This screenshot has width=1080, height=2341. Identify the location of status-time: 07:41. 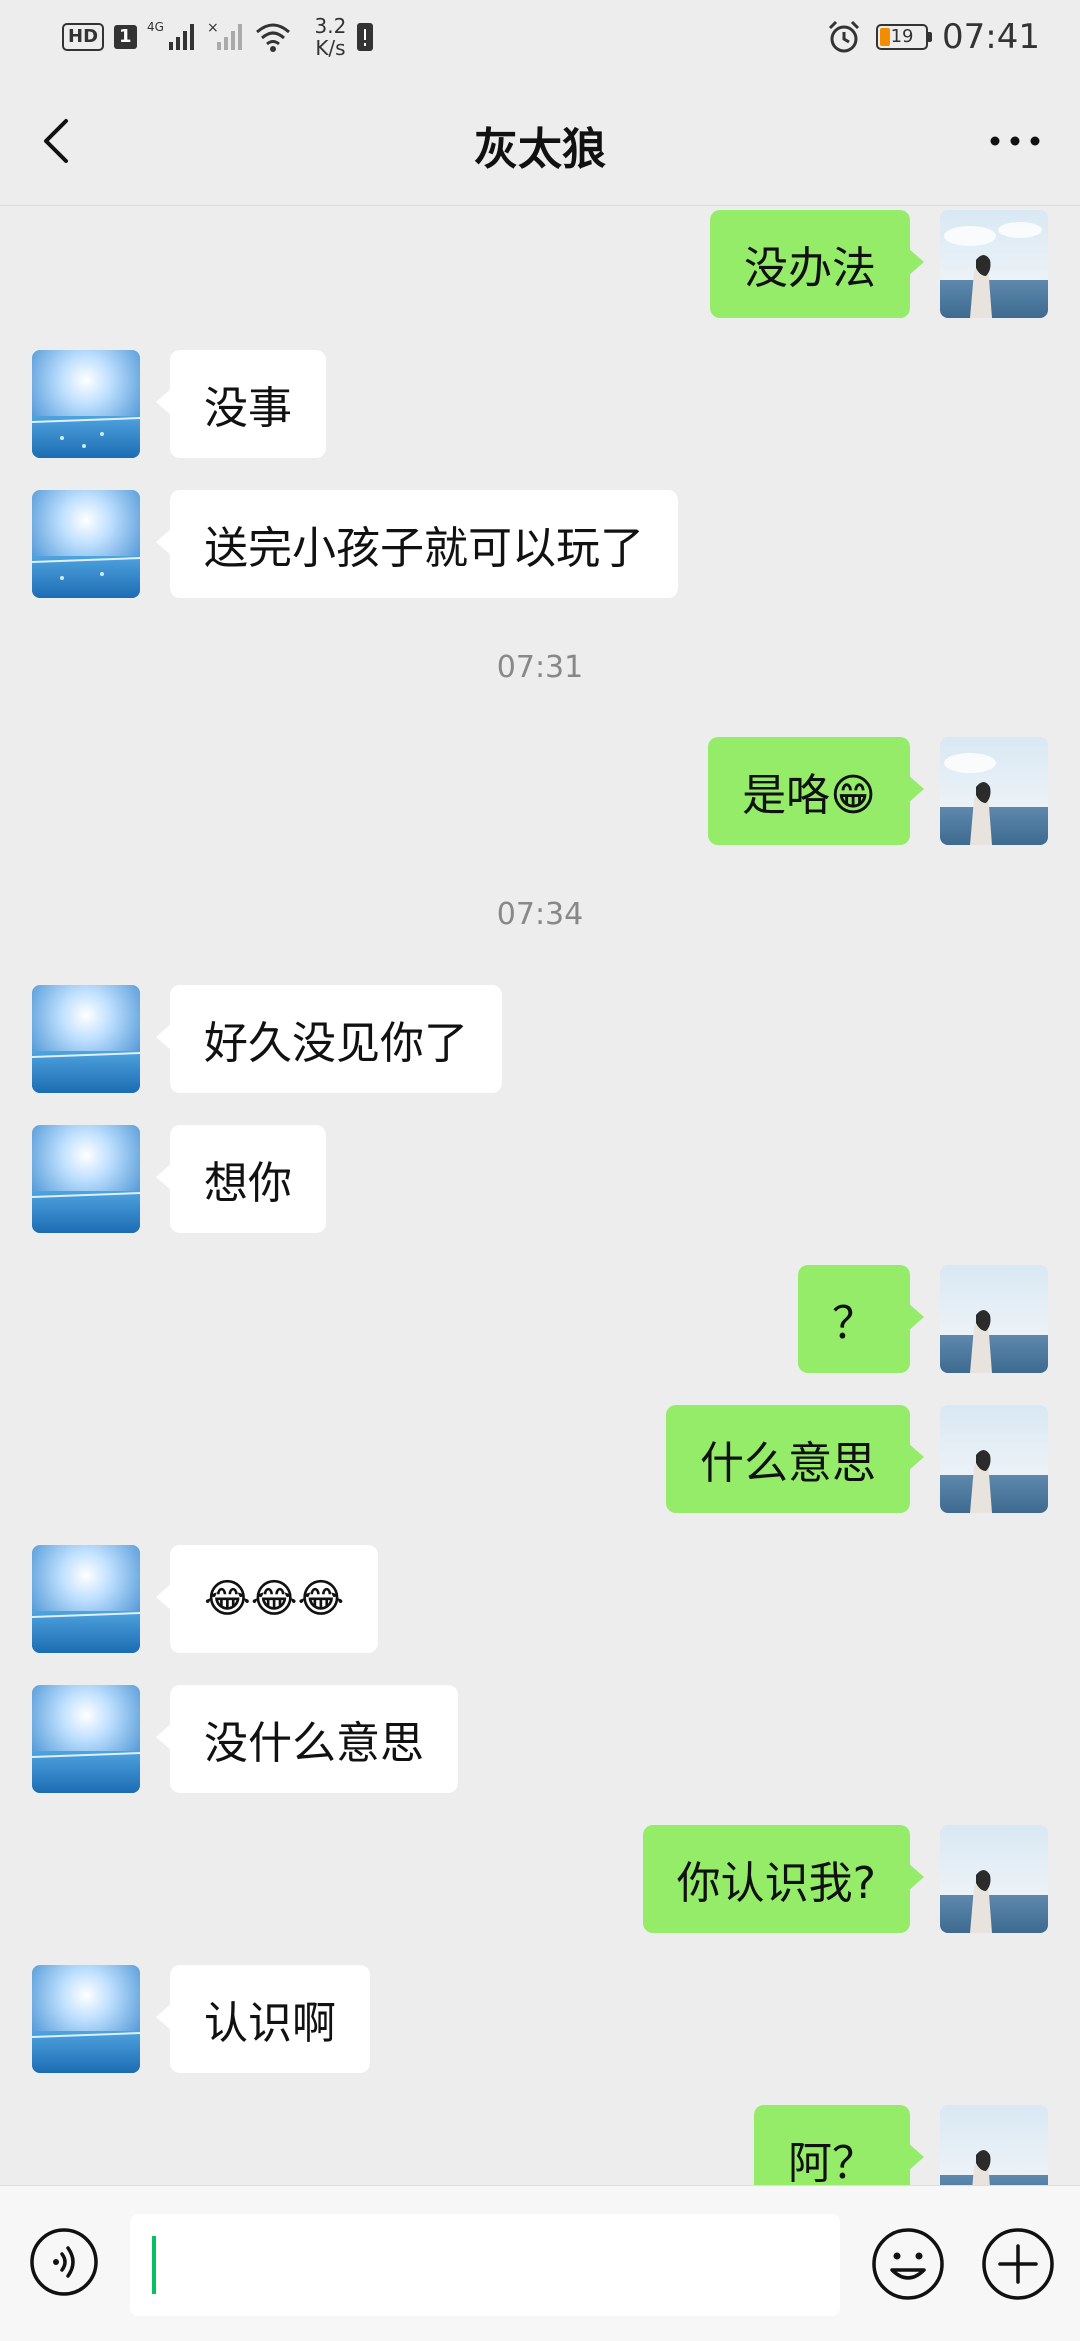
(991, 37).